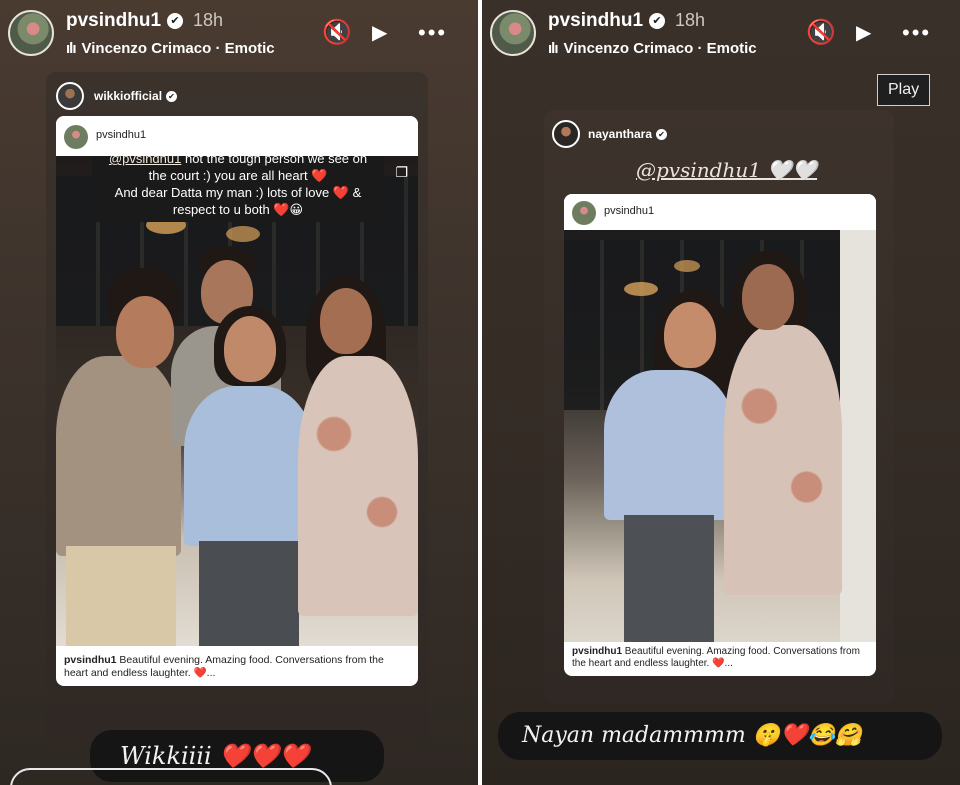 Image resolution: width=960 pixels, height=785 pixels. Describe the element at coordinates (620, 134) in the screenshot. I see `post-author-name: nayanthara` at that location.